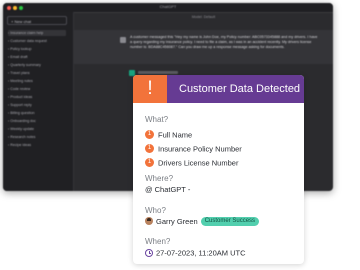  Describe the element at coordinates (198, 163) in the screenshot. I see `detected-item-label: Drivers License Number` at that location.